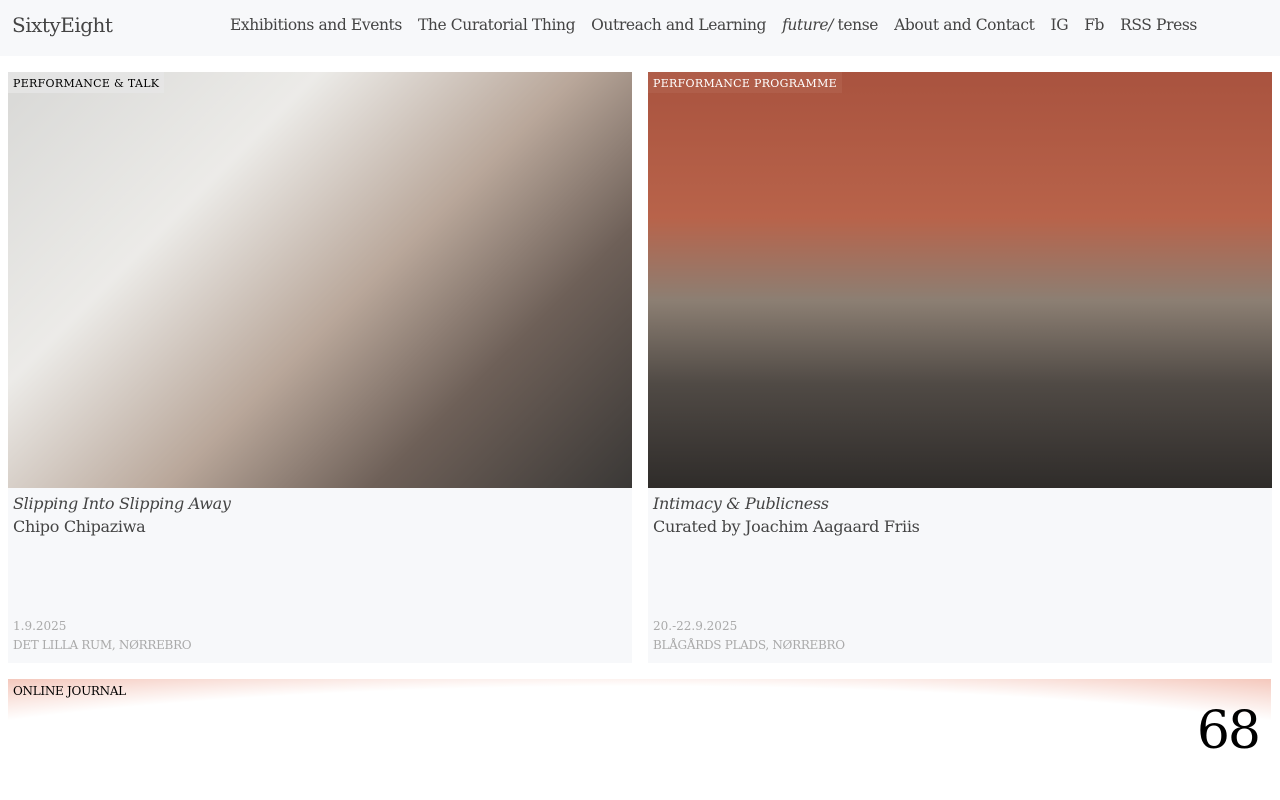 This screenshot has height=800, width=1280. Describe the element at coordinates (69, 691) in the screenshot. I see `journal-tag: ONLINE JOURNAL` at that location.